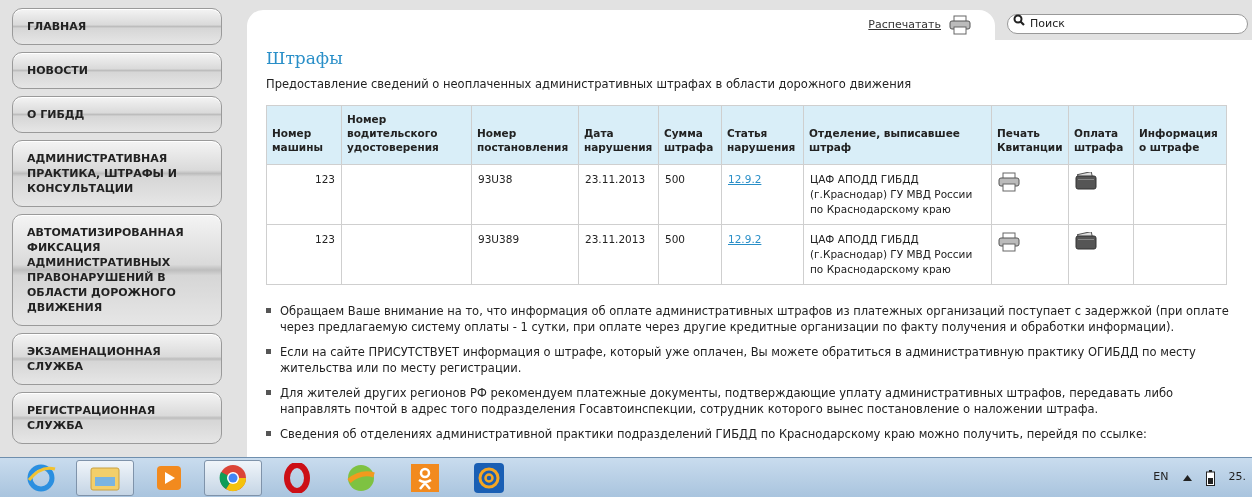  Describe the element at coordinates (297, 477) in the screenshot. I see `ring-icon` at that location.